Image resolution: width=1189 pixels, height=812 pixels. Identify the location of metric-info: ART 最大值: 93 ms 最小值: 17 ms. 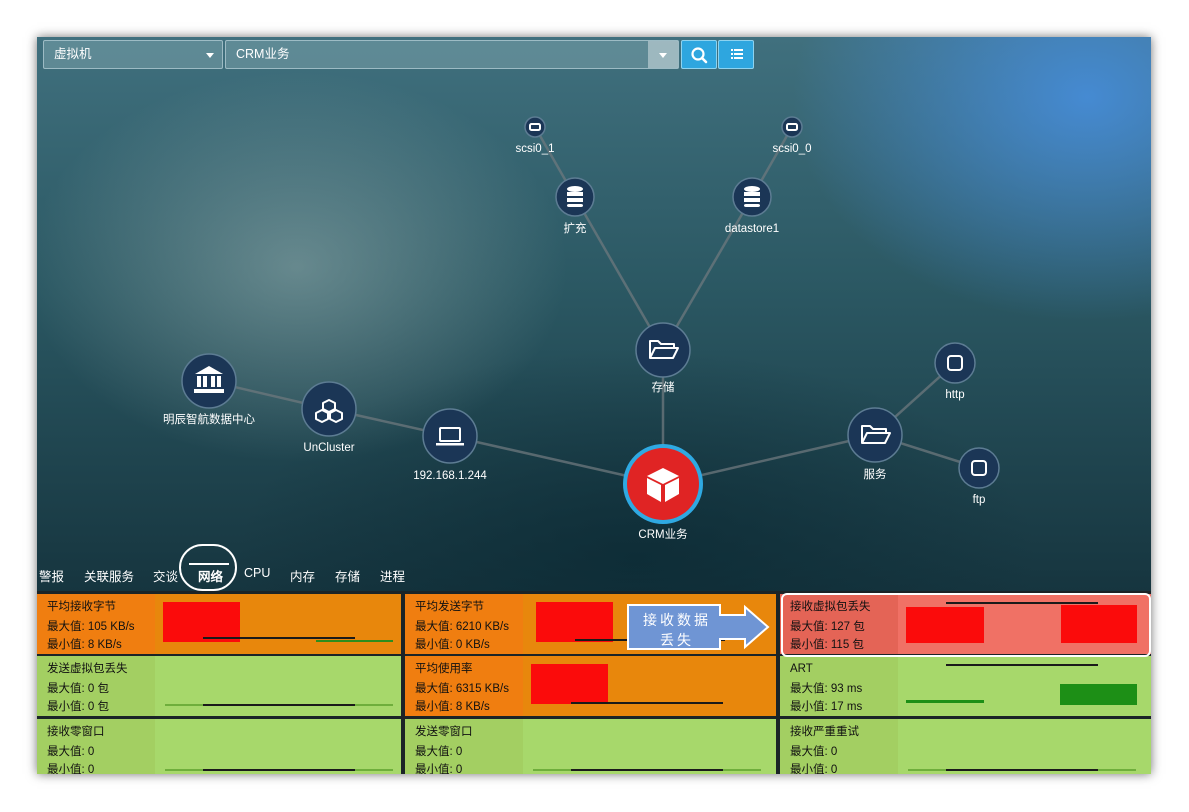
(839, 686).